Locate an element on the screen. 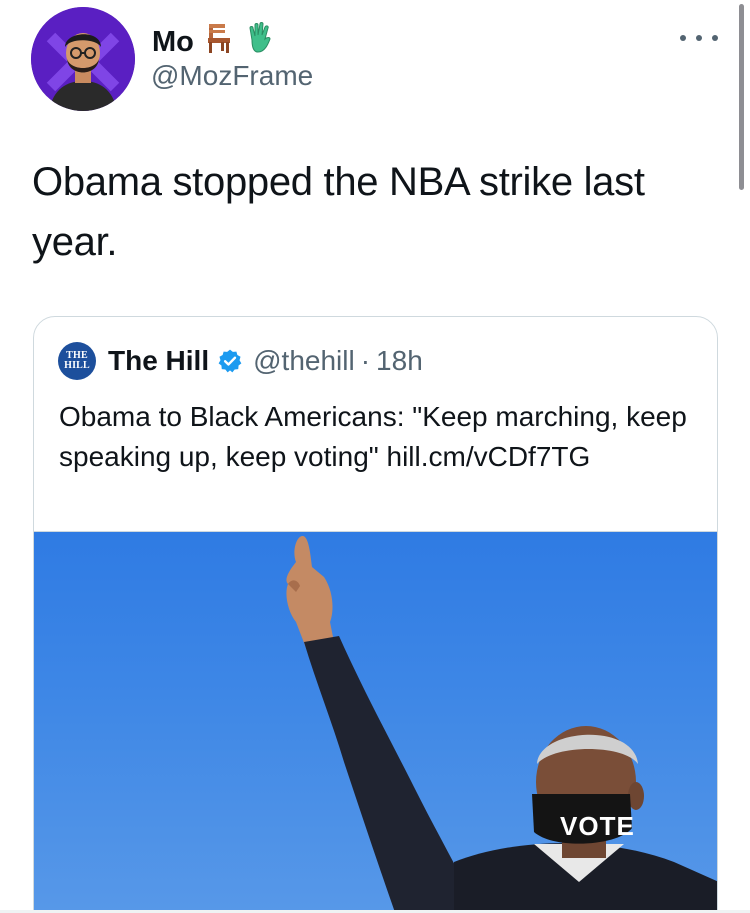 The height and width of the screenshot is (913, 750). logo-line-2: HILL is located at coordinates (77, 365).